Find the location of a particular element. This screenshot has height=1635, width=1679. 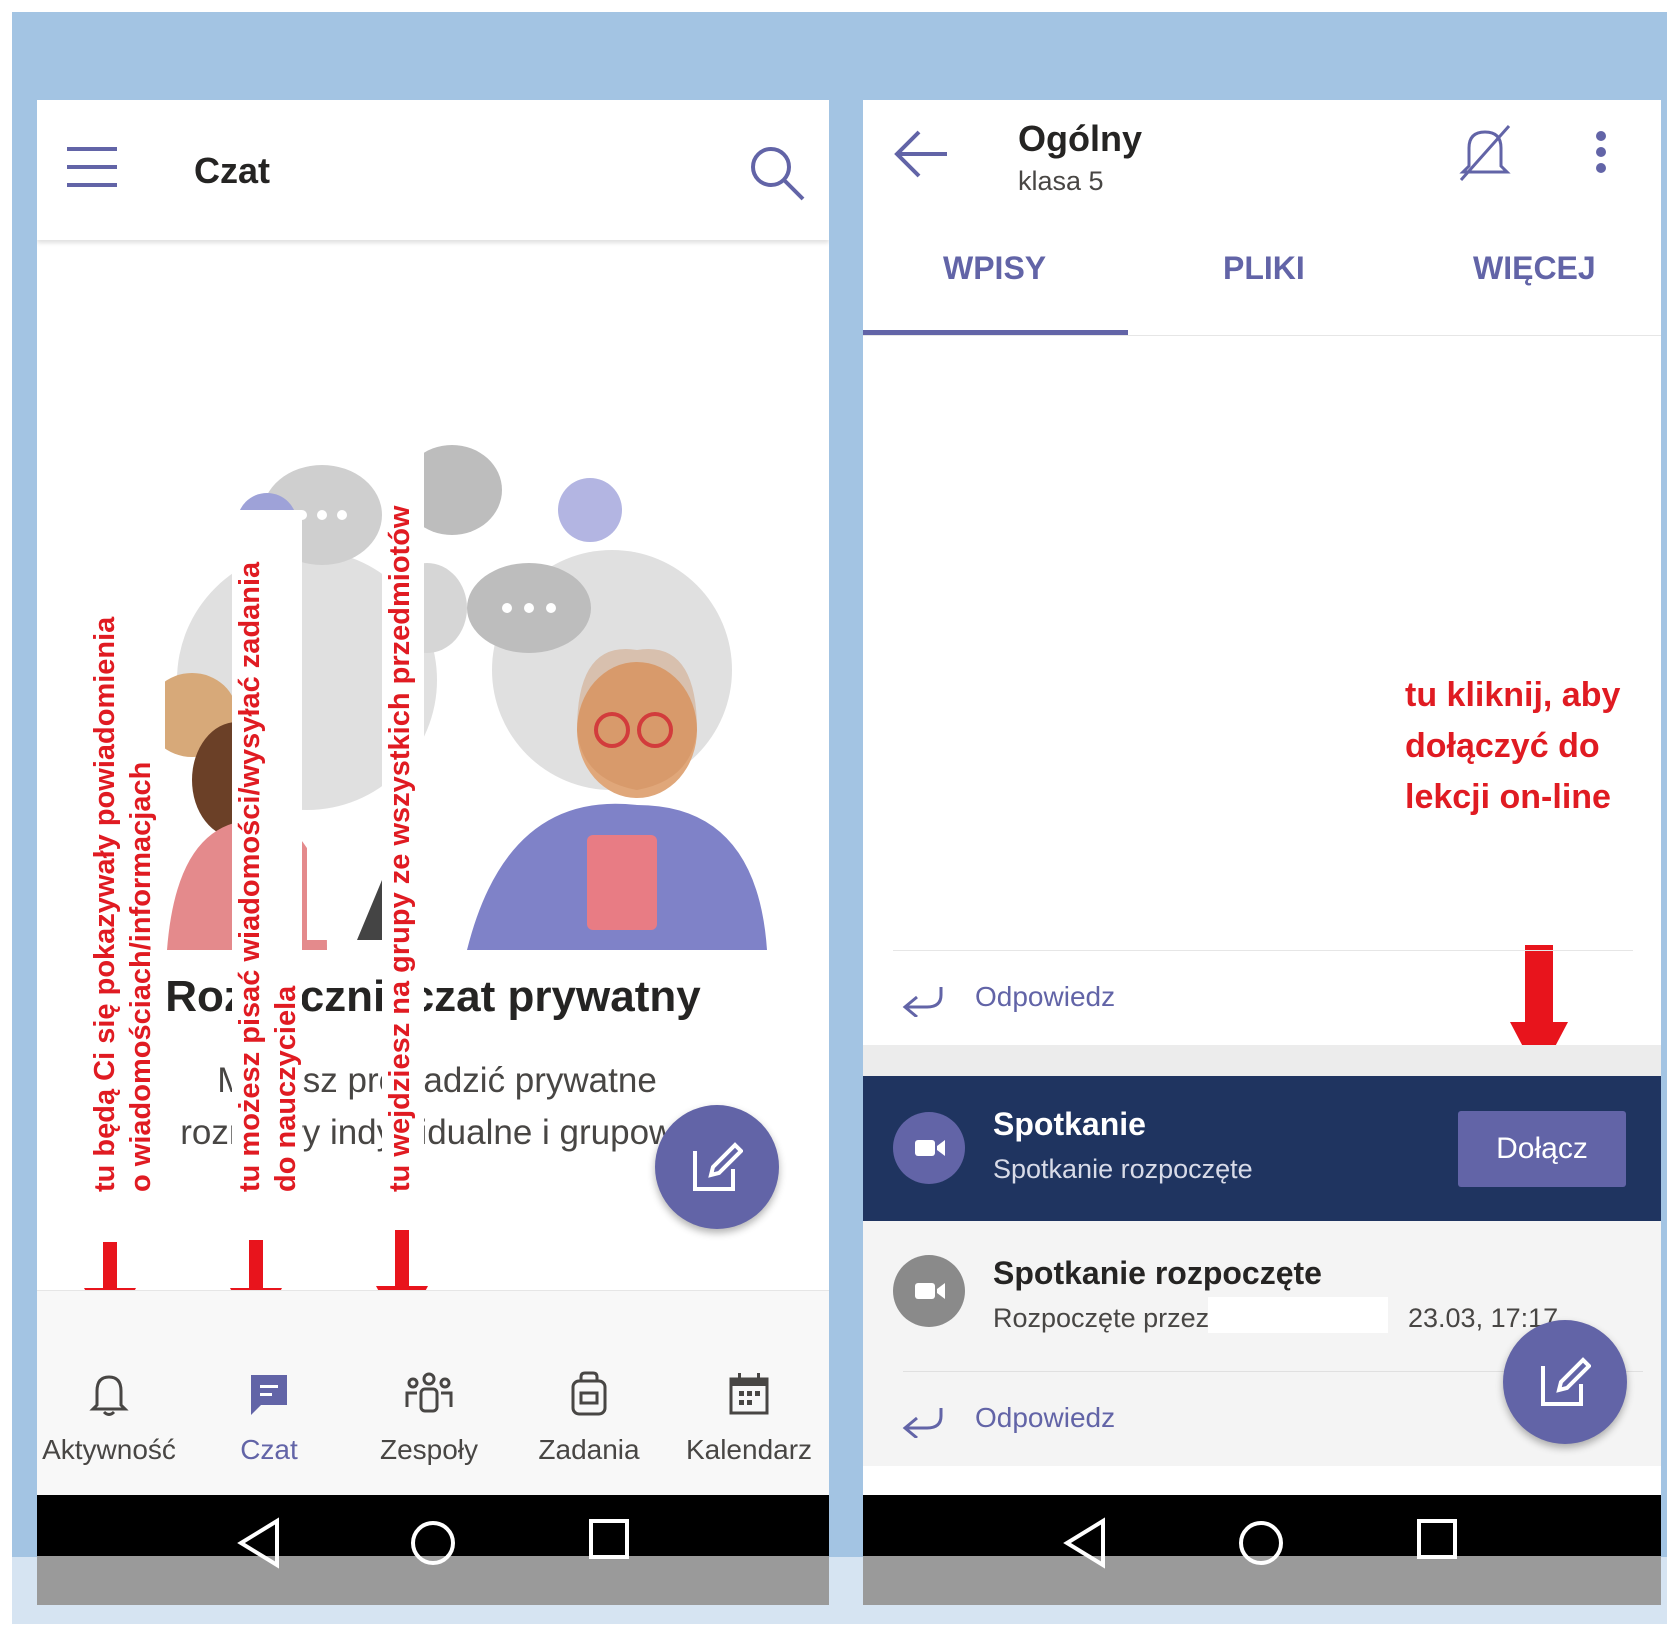

nav-label: Kalendarz is located at coordinates (749, 1449).